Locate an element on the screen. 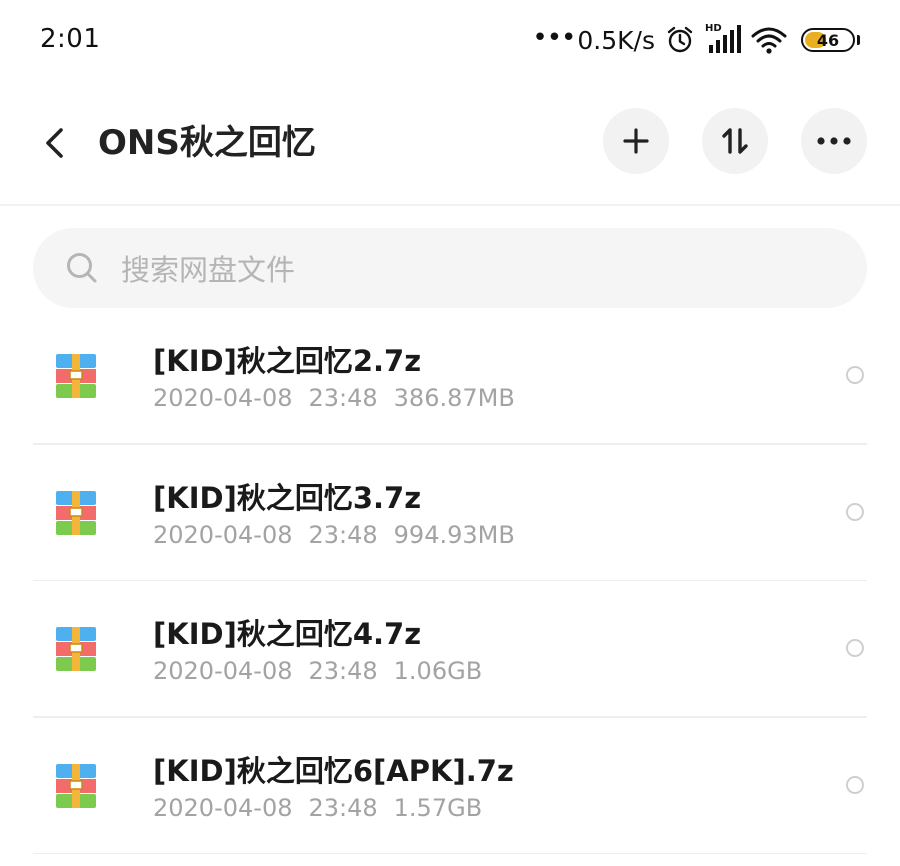 The image size is (900, 866). search-input: 搜索网盘文件 is located at coordinates (450, 268).